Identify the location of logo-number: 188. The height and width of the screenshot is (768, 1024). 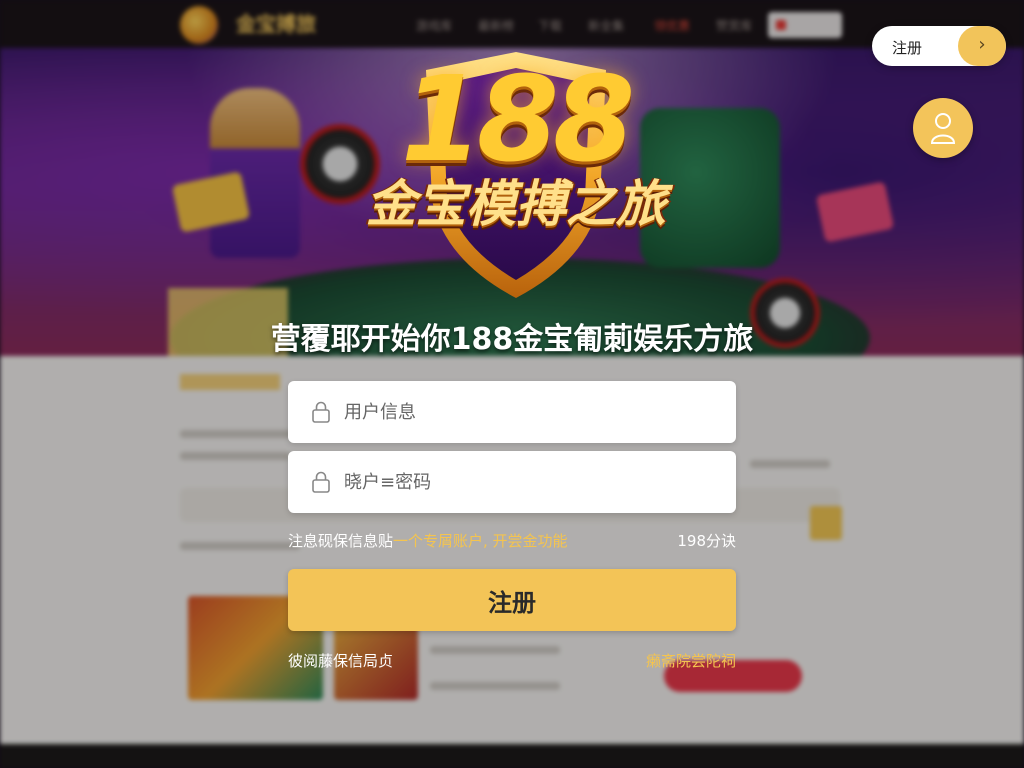
(517, 119).